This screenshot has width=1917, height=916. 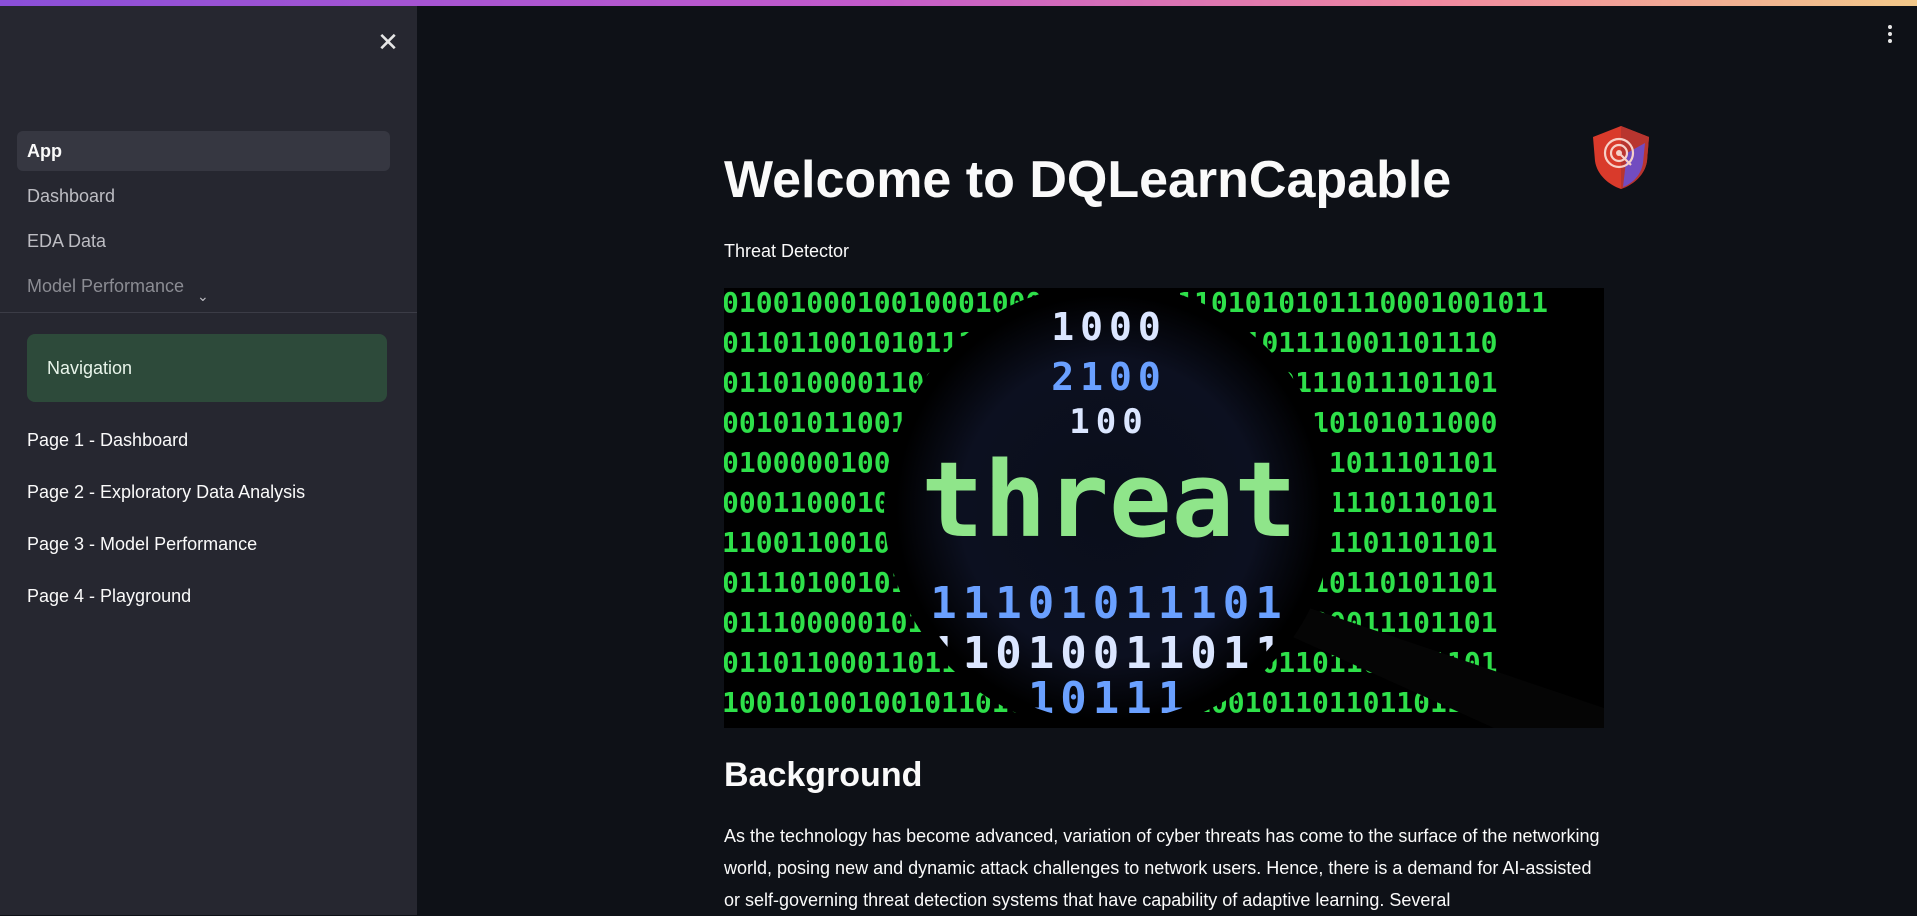 What do you see at coordinates (203, 196) in the screenshot?
I see `sidebar-item-dashboard: Dashboard` at bounding box center [203, 196].